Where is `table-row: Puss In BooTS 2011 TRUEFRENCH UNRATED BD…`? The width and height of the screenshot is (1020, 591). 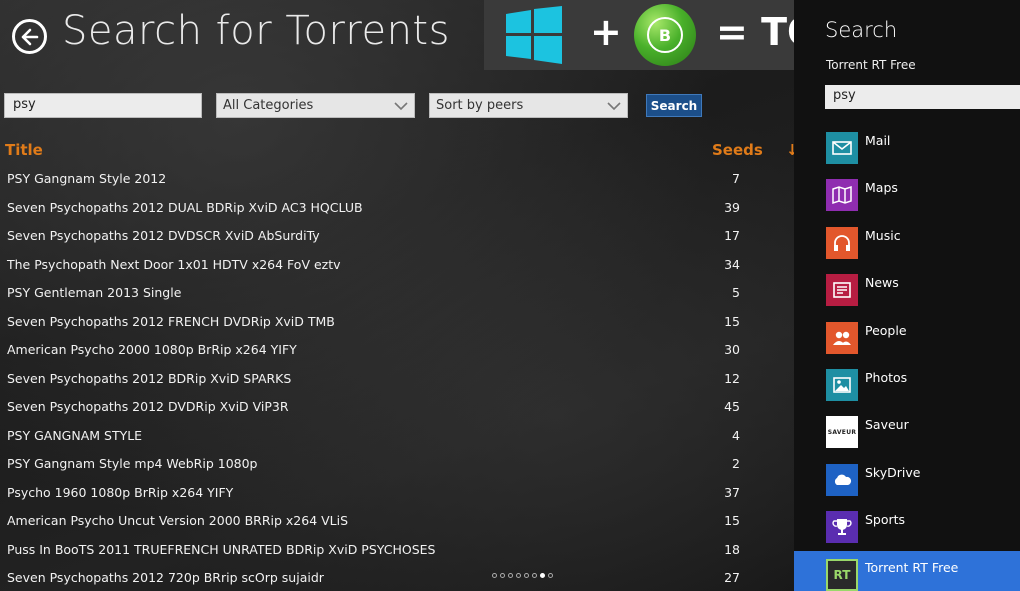
table-row: Puss In BooTS 2011 TRUEFRENCH UNRATED BD… is located at coordinates (397, 549).